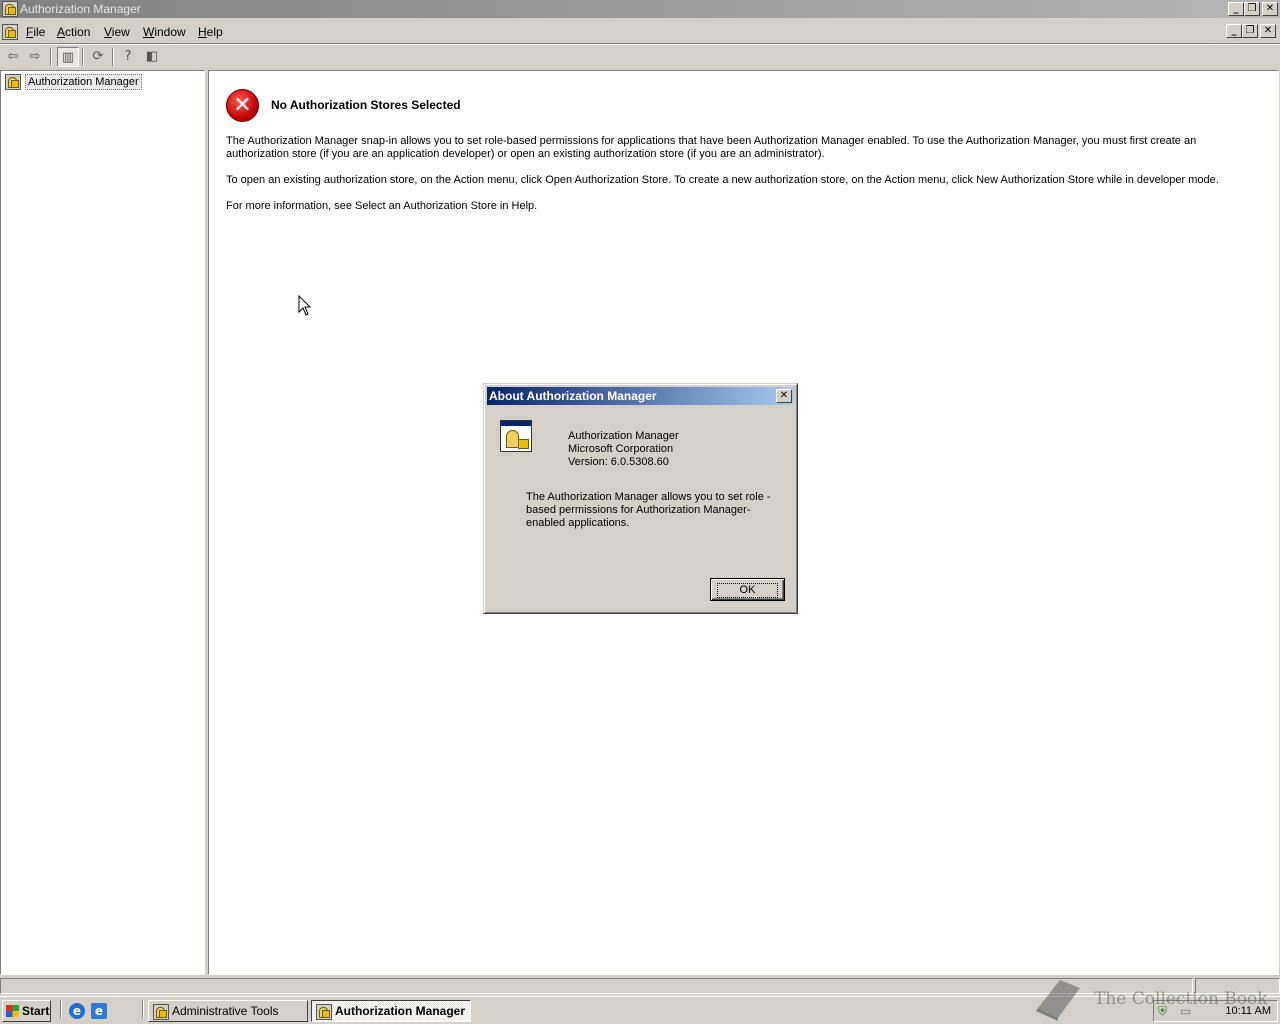 The width and height of the screenshot is (1280, 1024). I want to click on window-title-bar: Authorization Manager _ ❐ ✕, so click(640, 9).